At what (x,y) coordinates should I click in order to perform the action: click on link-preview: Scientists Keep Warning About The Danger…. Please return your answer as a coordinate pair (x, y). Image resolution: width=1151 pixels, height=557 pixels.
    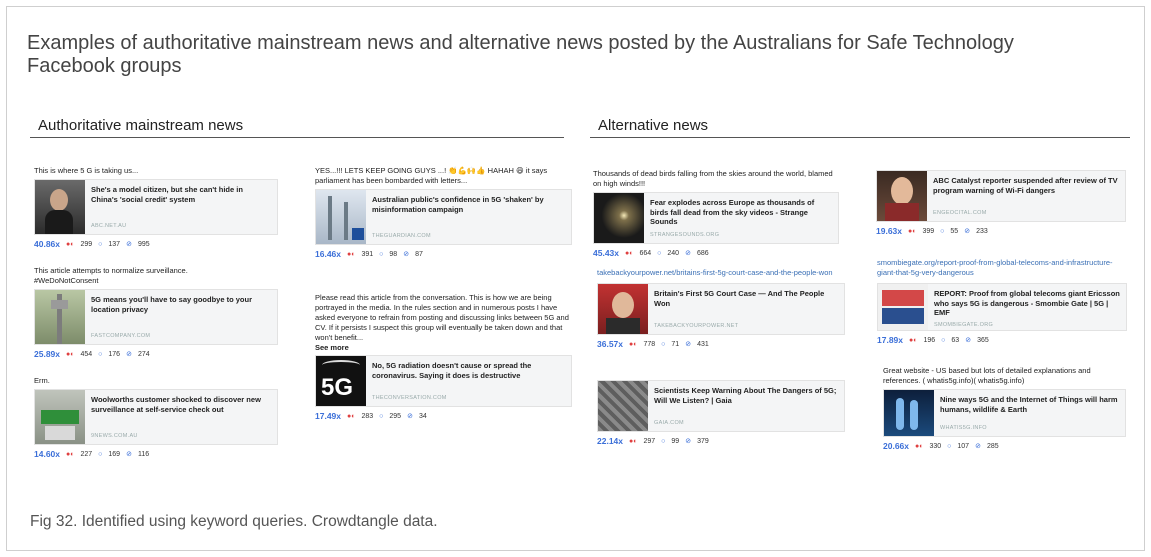
    Looking at the image, I should click on (721, 406).